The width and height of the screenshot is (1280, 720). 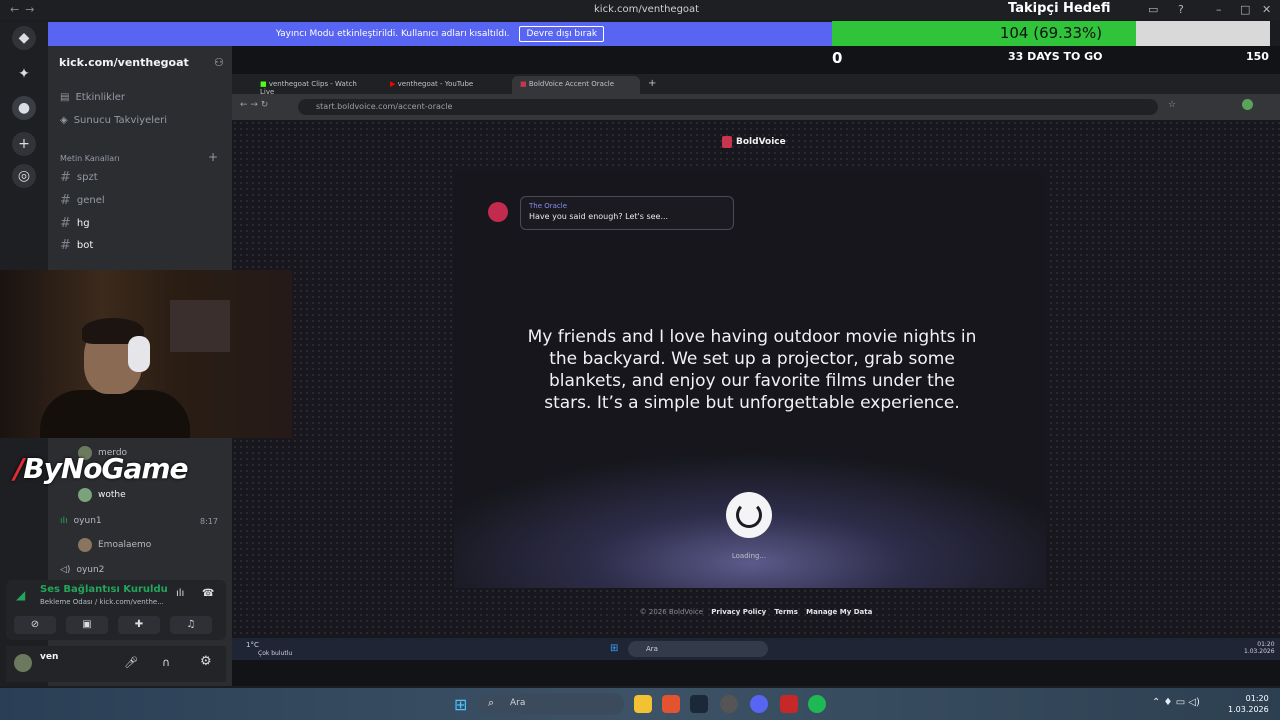 I want to click on sidebar-item-events: ▤ Etkinlikler, so click(x=92, y=97).